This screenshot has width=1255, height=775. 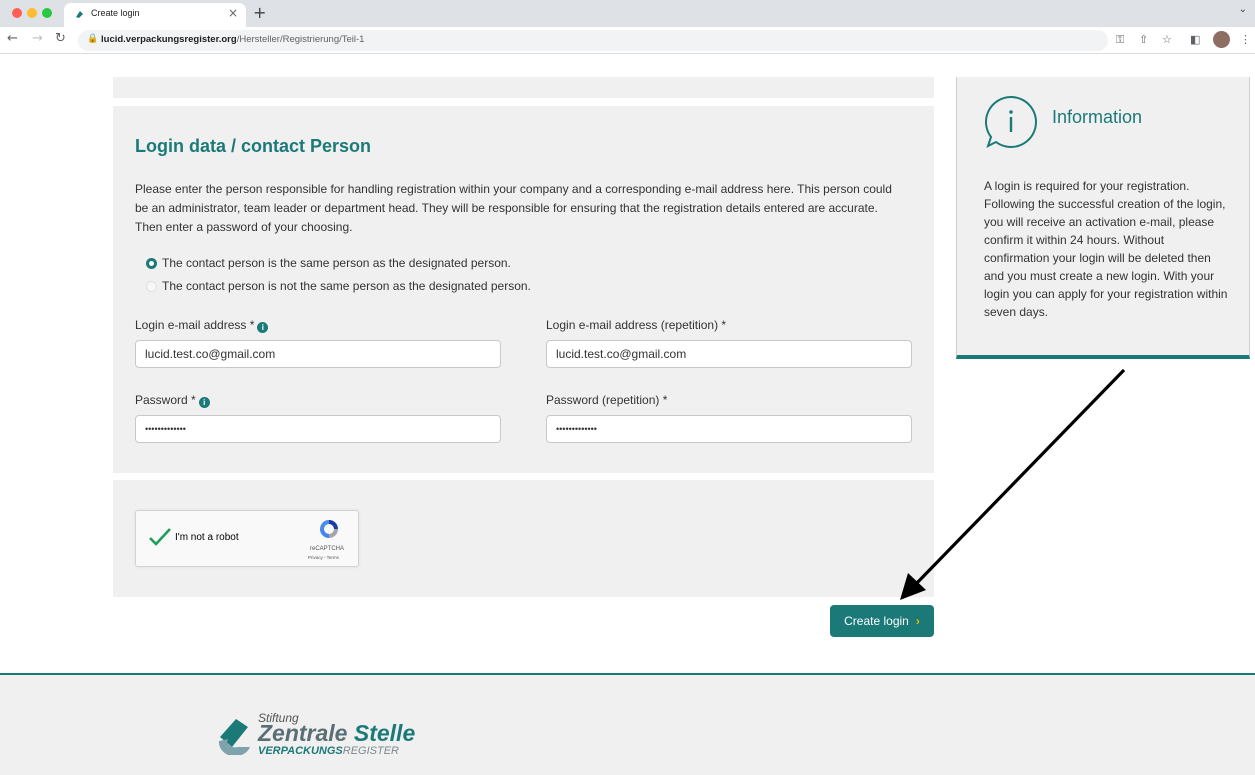 I want to click on recaptcha-label: I'm not a robot, so click(x=207, y=537).